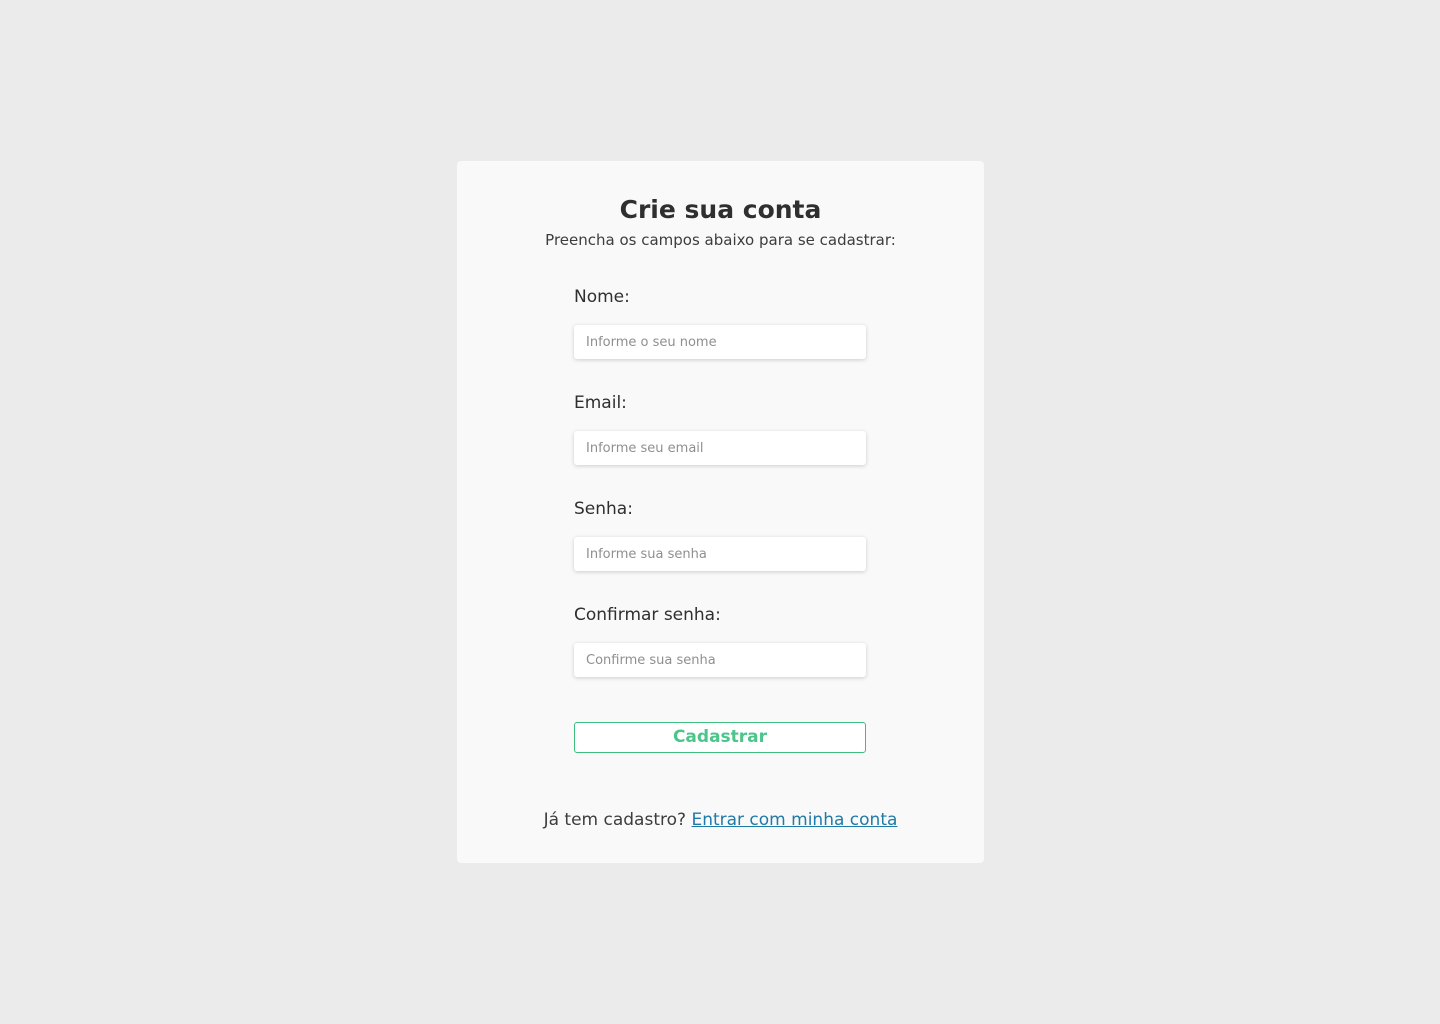  Describe the element at coordinates (720, 209) in the screenshot. I see `page-title: Crie sua conta` at that location.